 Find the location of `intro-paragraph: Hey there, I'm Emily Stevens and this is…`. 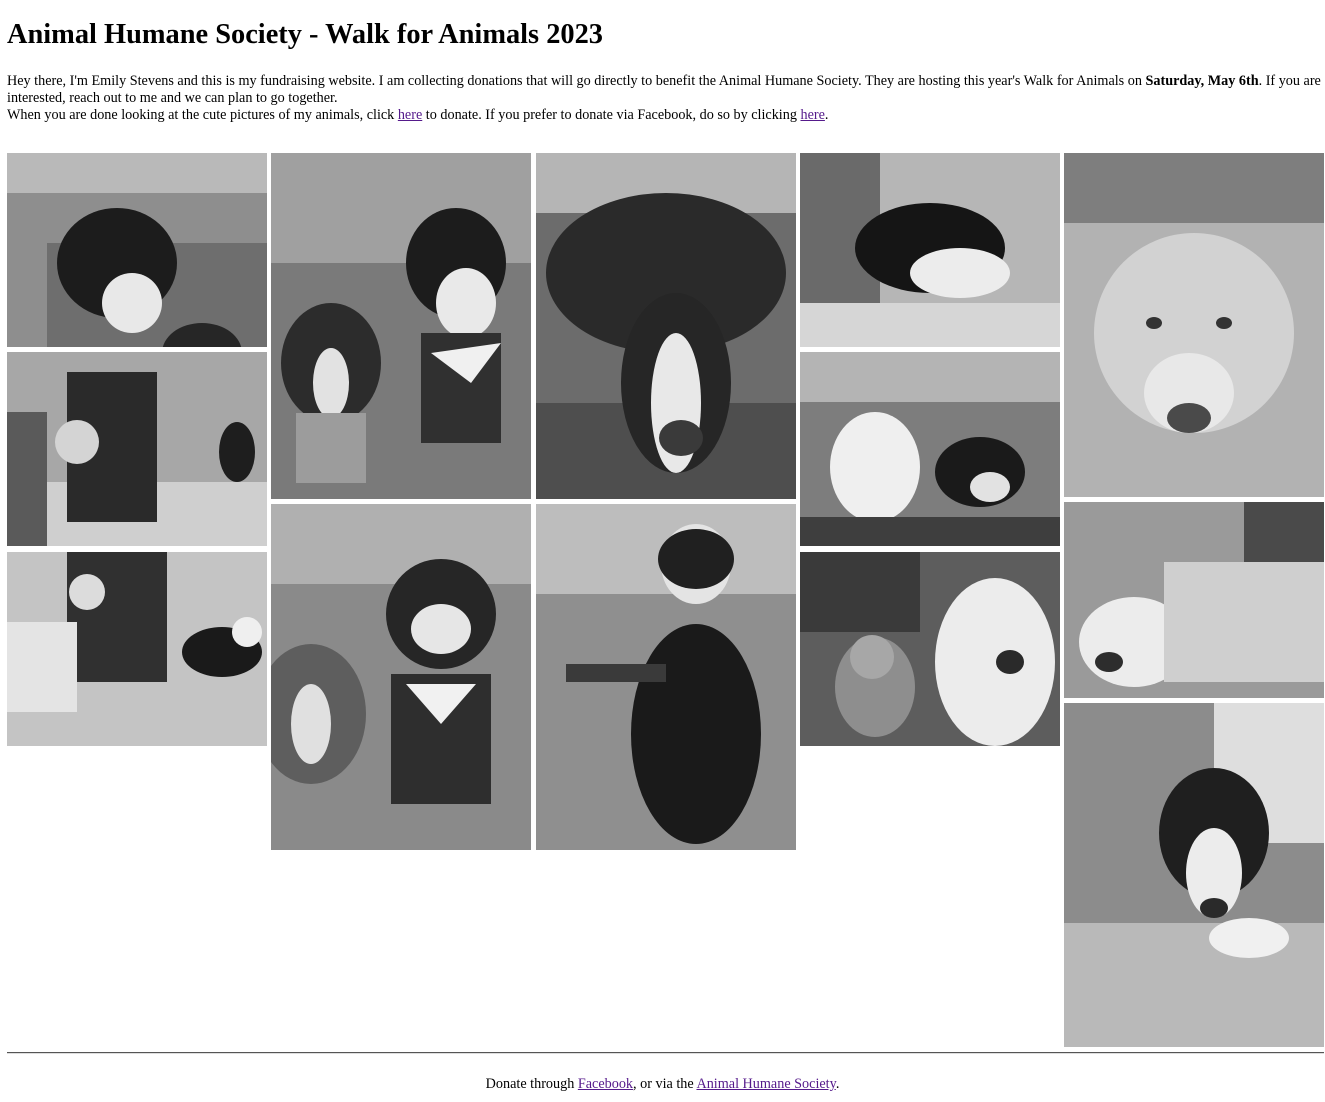

intro-paragraph: Hey there, I'm Emily Stevens and this is… is located at coordinates (666, 90).